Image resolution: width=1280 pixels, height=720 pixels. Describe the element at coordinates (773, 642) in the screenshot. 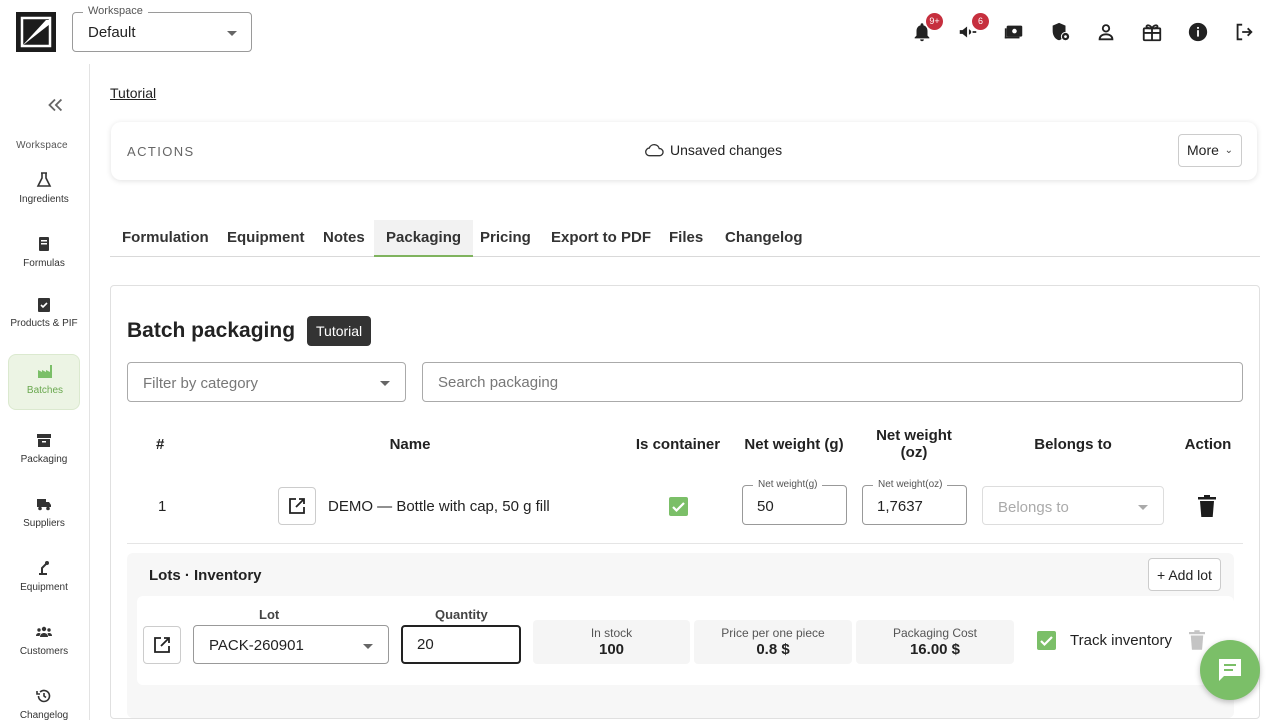

I see `price-per-piece-stat: Price per one piece 0.8 $` at that location.